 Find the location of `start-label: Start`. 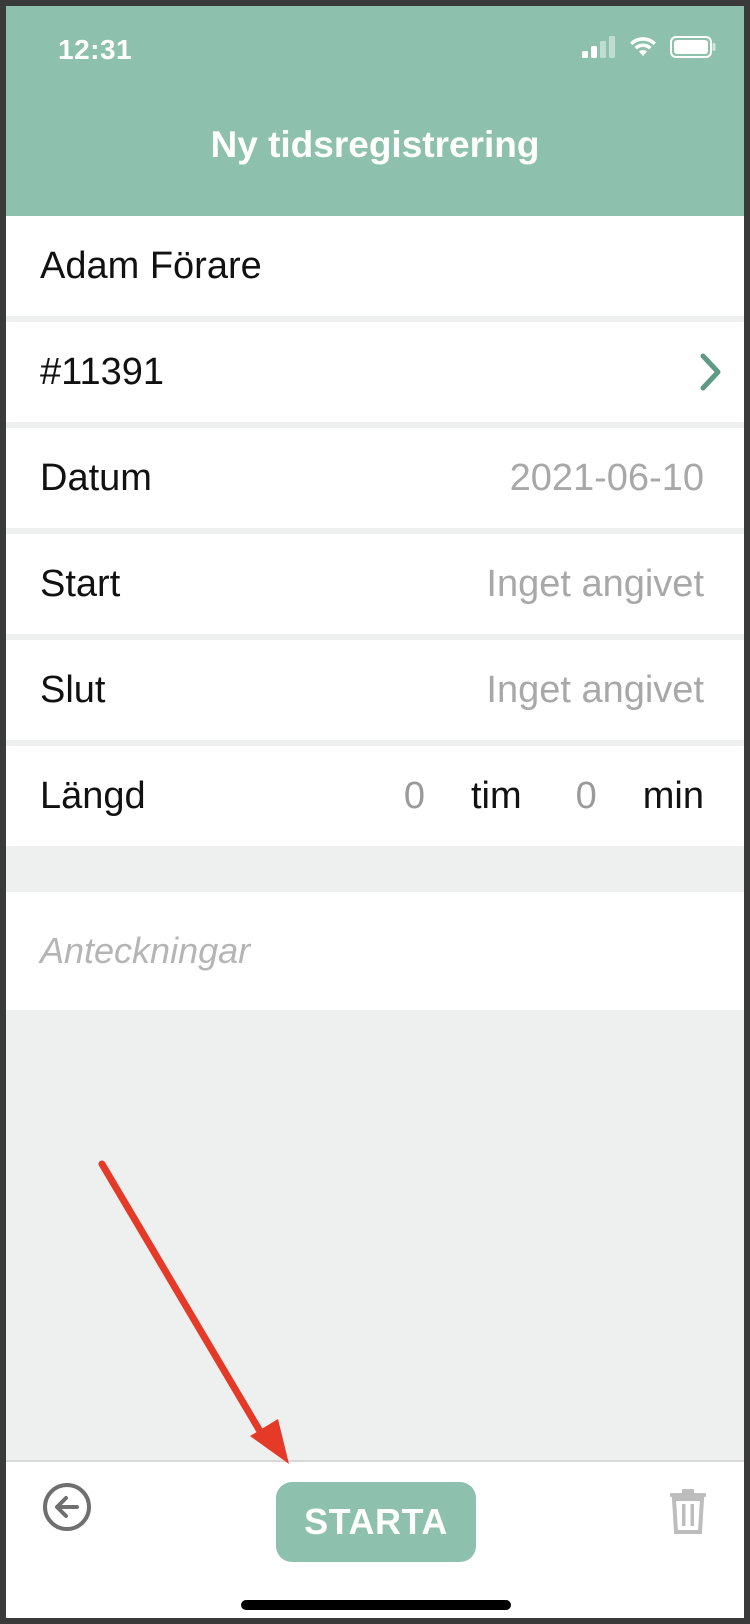

start-label: Start is located at coordinates (80, 583).